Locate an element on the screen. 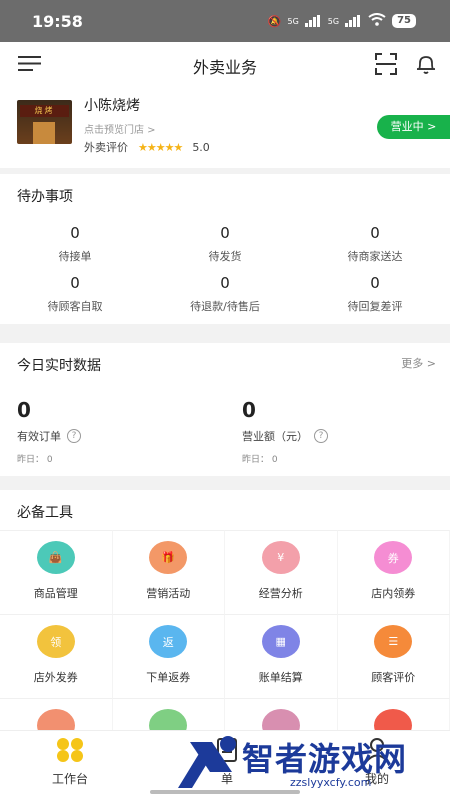 The image size is (450, 800). home-indicator is located at coordinates (225, 792).